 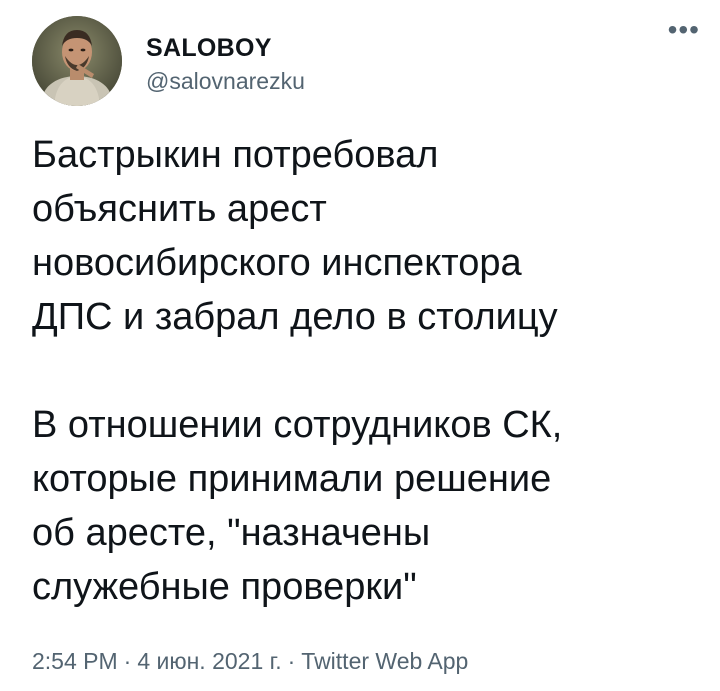 I want to click on more-horizontal-icon: •••, so click(x=683, y=29).